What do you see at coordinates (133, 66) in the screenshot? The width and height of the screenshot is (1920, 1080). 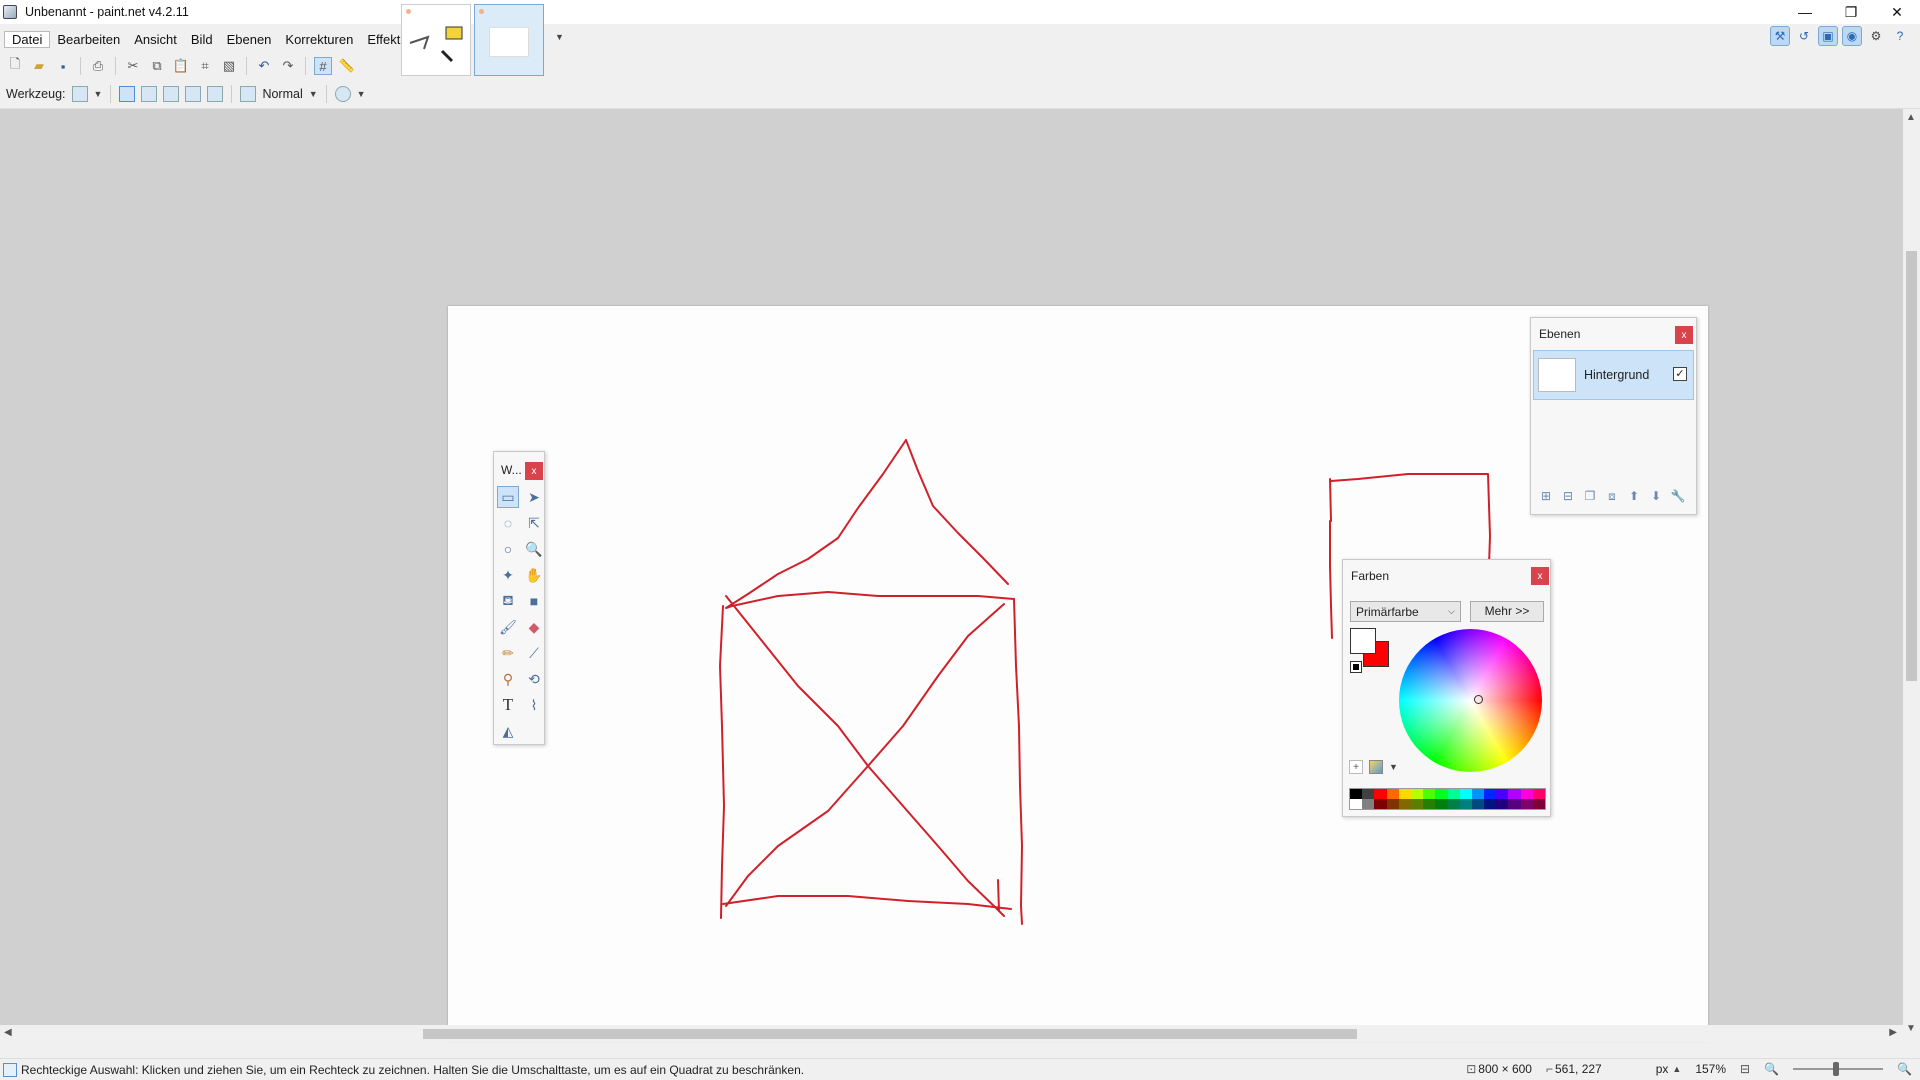 I see `cut-icon: ✂` at bounding box center [133, 66].